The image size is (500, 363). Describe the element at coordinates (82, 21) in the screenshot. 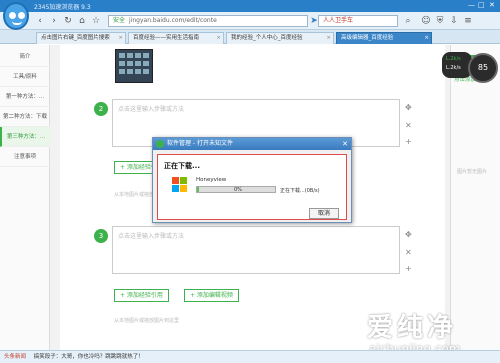

I see `home-icon: ⌂` at that location.